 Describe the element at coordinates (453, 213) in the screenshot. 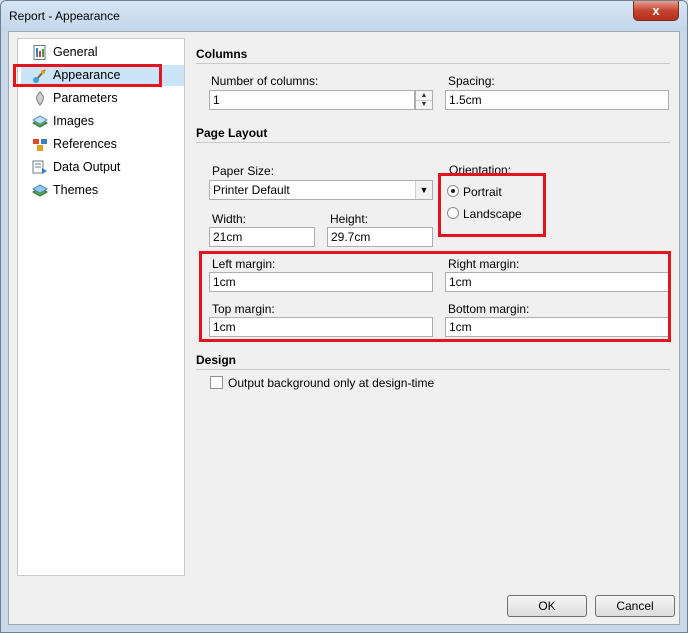

I see `landscape-radio` at that location.